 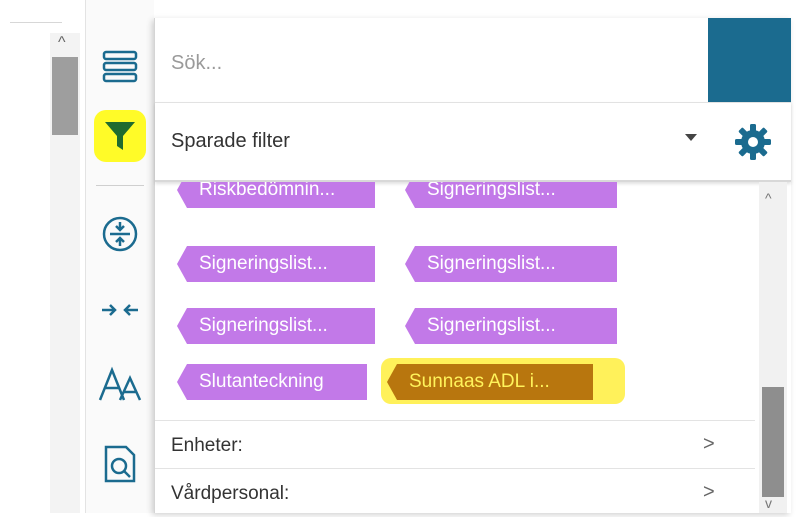 What do you see at coordinates (753, 142) in the screenshot?
I see `gear-icon` at bounding box center [753, 142].